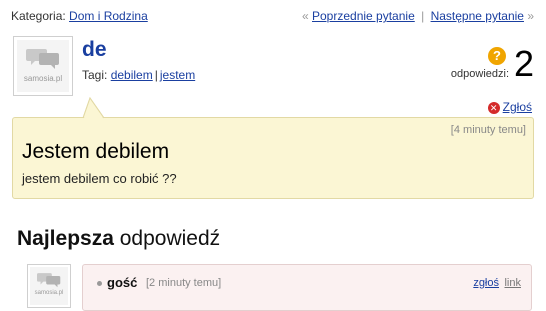 The image size is (546, 311). What do you see at coordinates (497, 56) in the screenshot?
I see `question-badge-icon: ?` at bounding box center [497, 56].